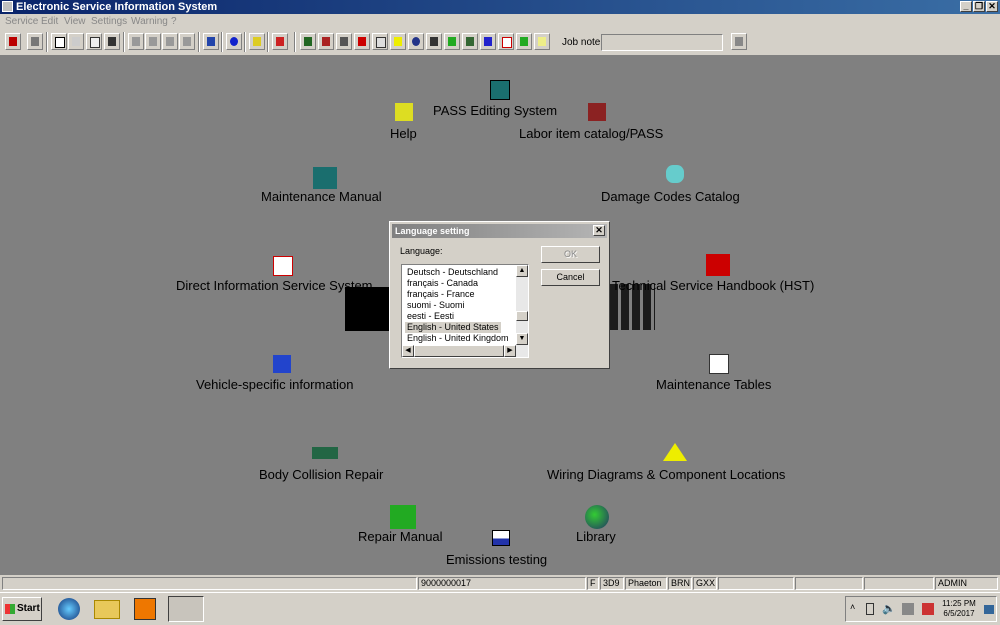 Image resolution: width=1000 pixels, height=625 pixels. I want to click on jump-icon, so click(211, 41).